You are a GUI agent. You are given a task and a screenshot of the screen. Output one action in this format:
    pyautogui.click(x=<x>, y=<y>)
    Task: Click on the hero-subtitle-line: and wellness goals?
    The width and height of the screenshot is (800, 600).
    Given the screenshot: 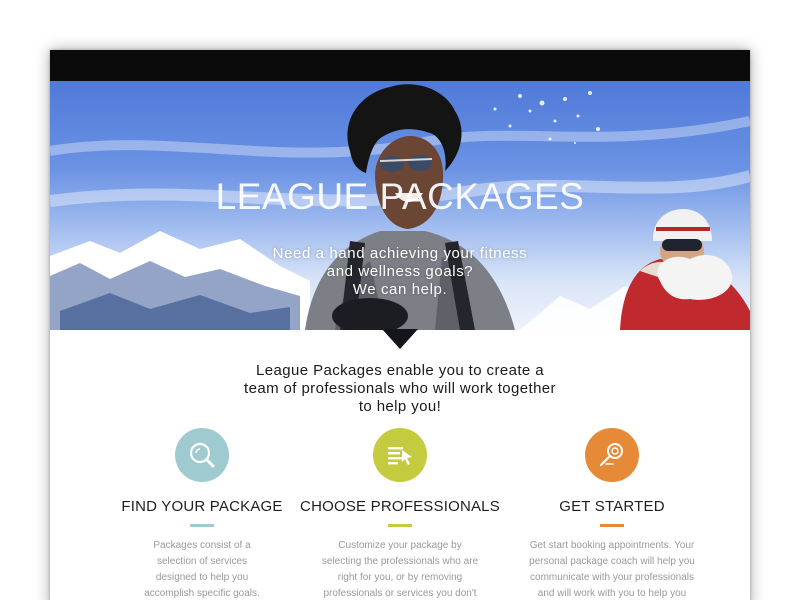 What is the action you would take?
    pyautogui.click(x=400, y=271)
    